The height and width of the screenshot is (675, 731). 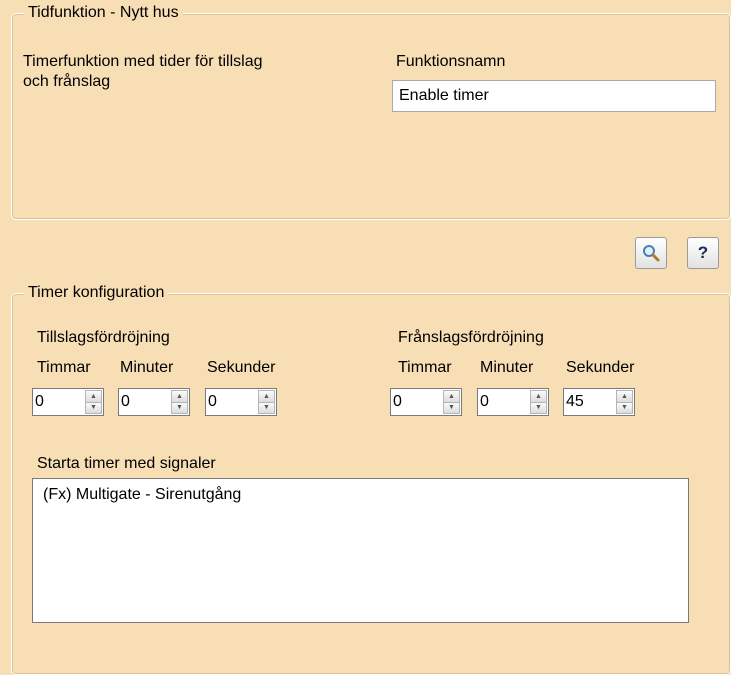 What do you see at coordinates (126, 463) in the screenshot?
I see `signals-label: Starta timer med signaler` at bounding box center [126, 463].